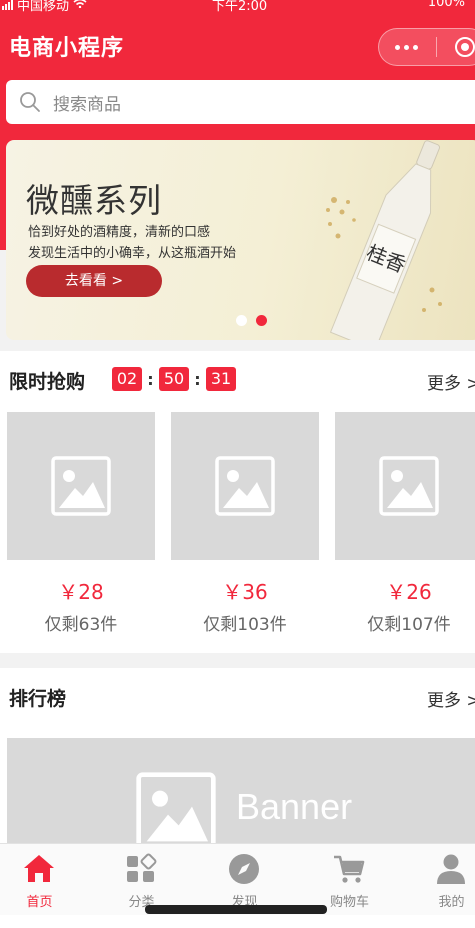  What do you see at coordinates (39, 902) in the screenshot?
I see `tab-label: 首页` at bounding box center [39, 902].